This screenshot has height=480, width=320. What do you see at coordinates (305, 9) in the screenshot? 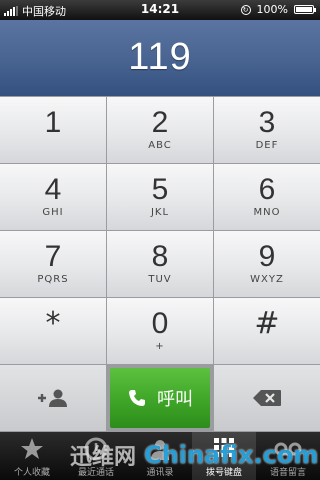
I see `battery-icon` at bounding box center [305, 9].